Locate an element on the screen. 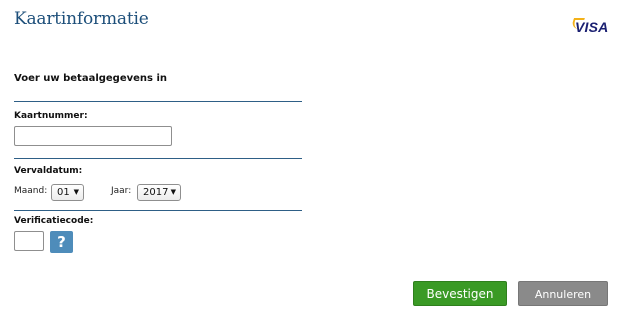 The width and height of the screenshot is (620, 318). help-icon: ? is located at coordinates (61, 242).